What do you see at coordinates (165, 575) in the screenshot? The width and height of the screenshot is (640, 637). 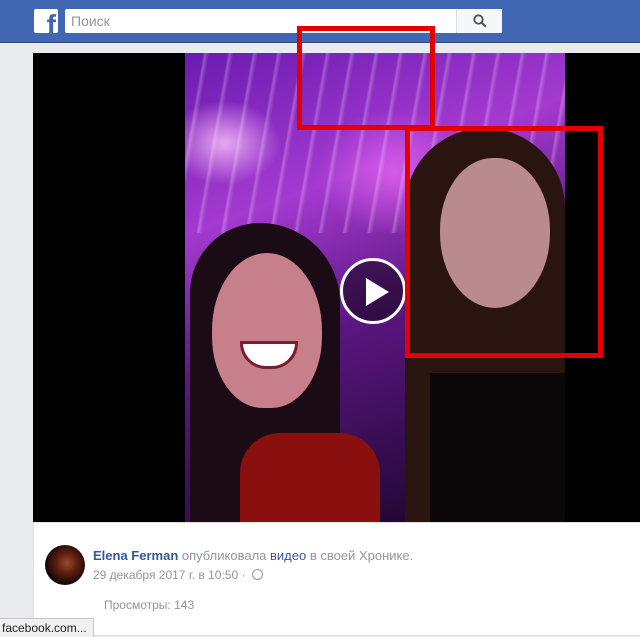 I see `post-timestamp: 29 декабря 2017 г. в 10:50` at bounding box center [165, 575].